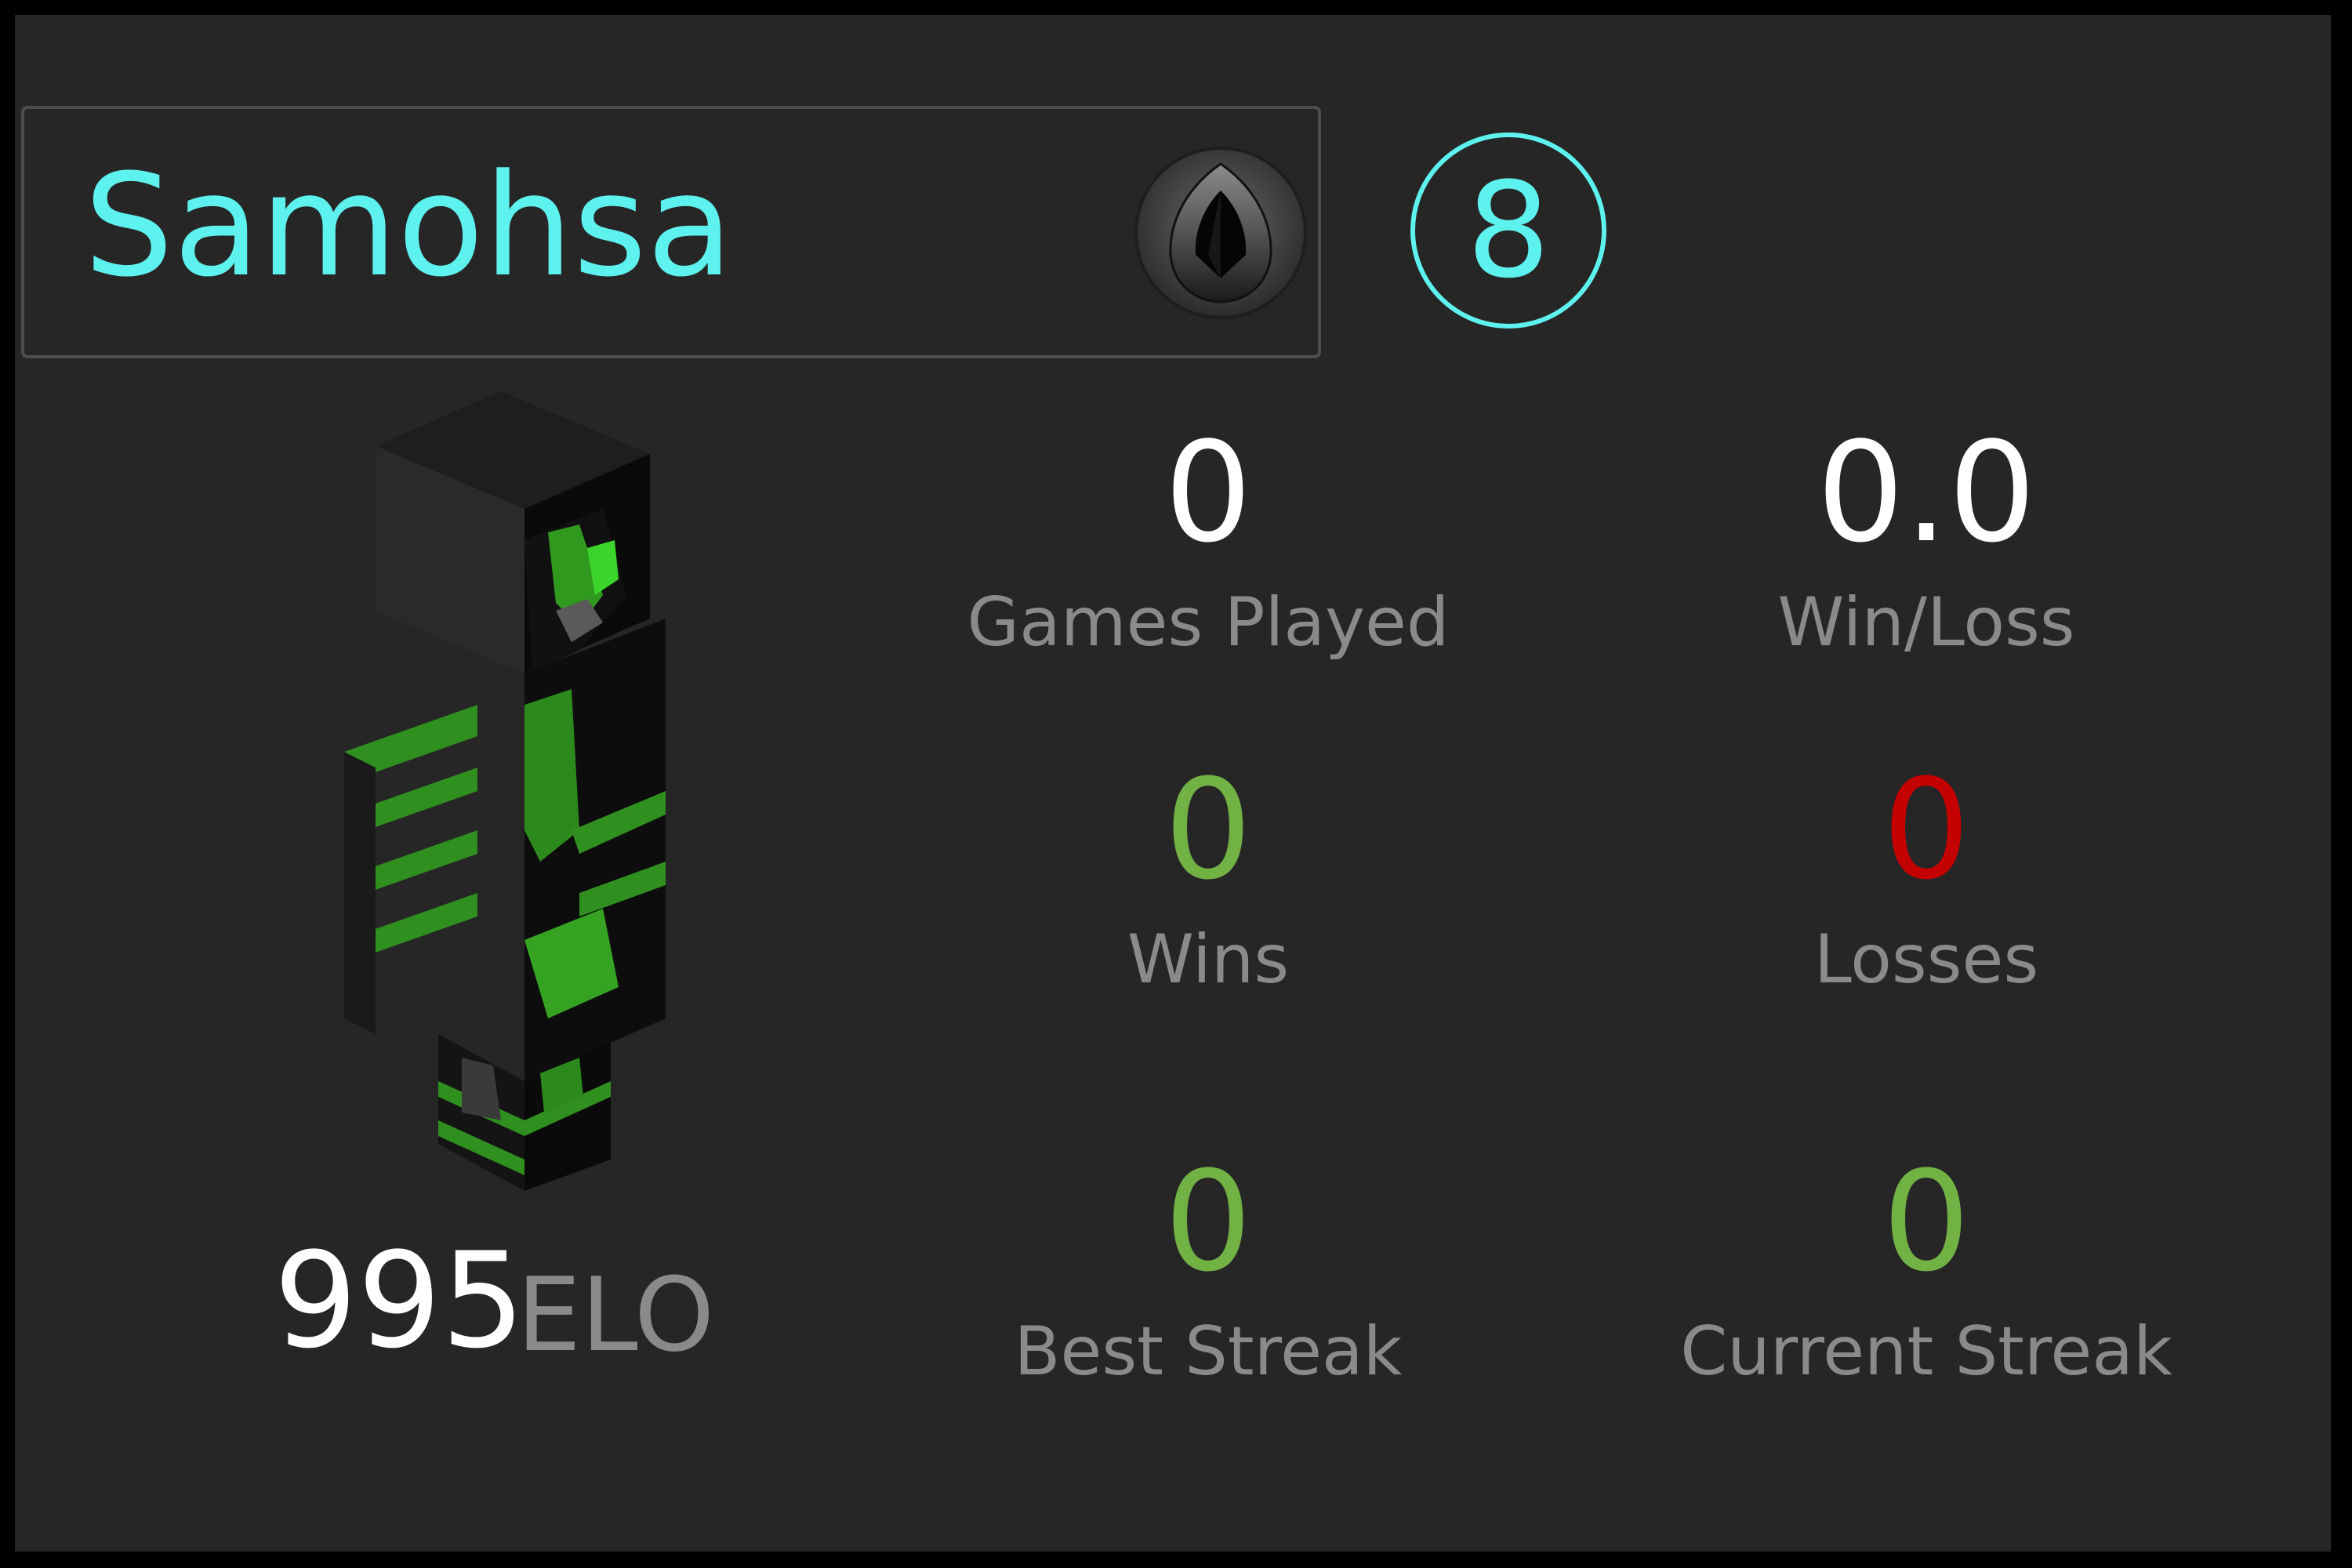 The image size is (2352, 1568). Describe the element at coordinates (616, 1314) in the screenshot. I see `elo-label: ELO` at that location.